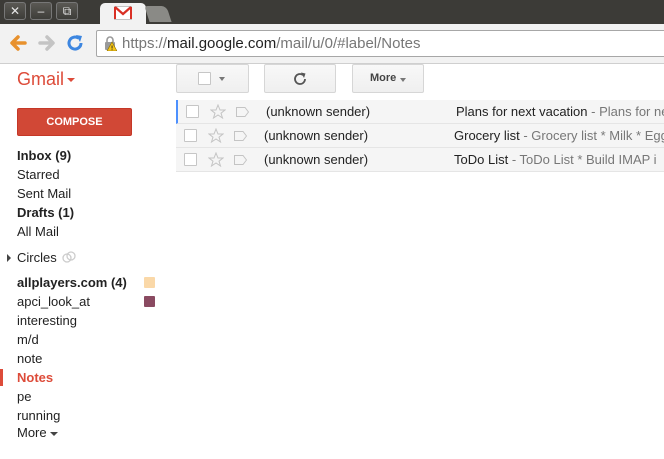  Describe the element at coordinates (37, 432) in the screenshot. I see `sidebar-item-more: More` at that location.